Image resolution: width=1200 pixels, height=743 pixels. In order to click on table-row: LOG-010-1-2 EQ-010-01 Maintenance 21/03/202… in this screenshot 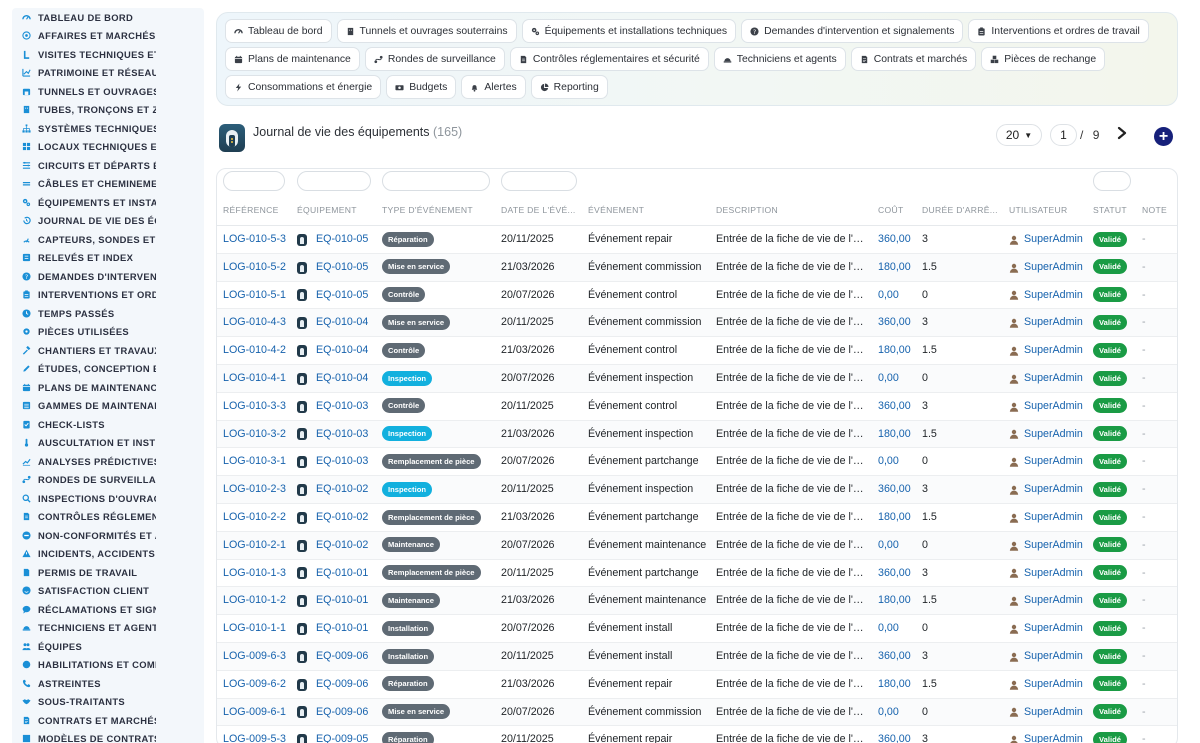, I will do `click(697, 601)`.